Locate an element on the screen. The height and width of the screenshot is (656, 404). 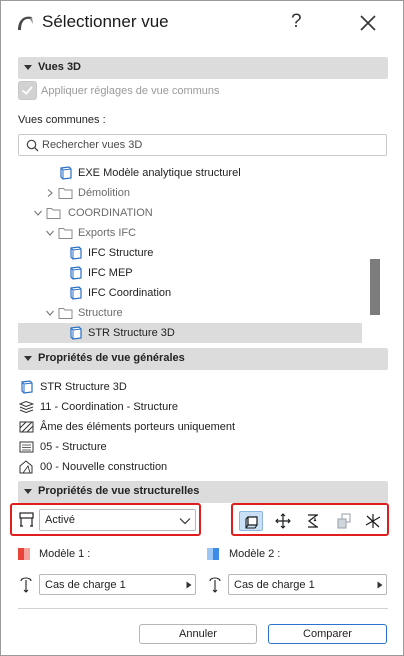
model2-load-case-select: Cas de charge 1 is located at coordinates (307, 584).